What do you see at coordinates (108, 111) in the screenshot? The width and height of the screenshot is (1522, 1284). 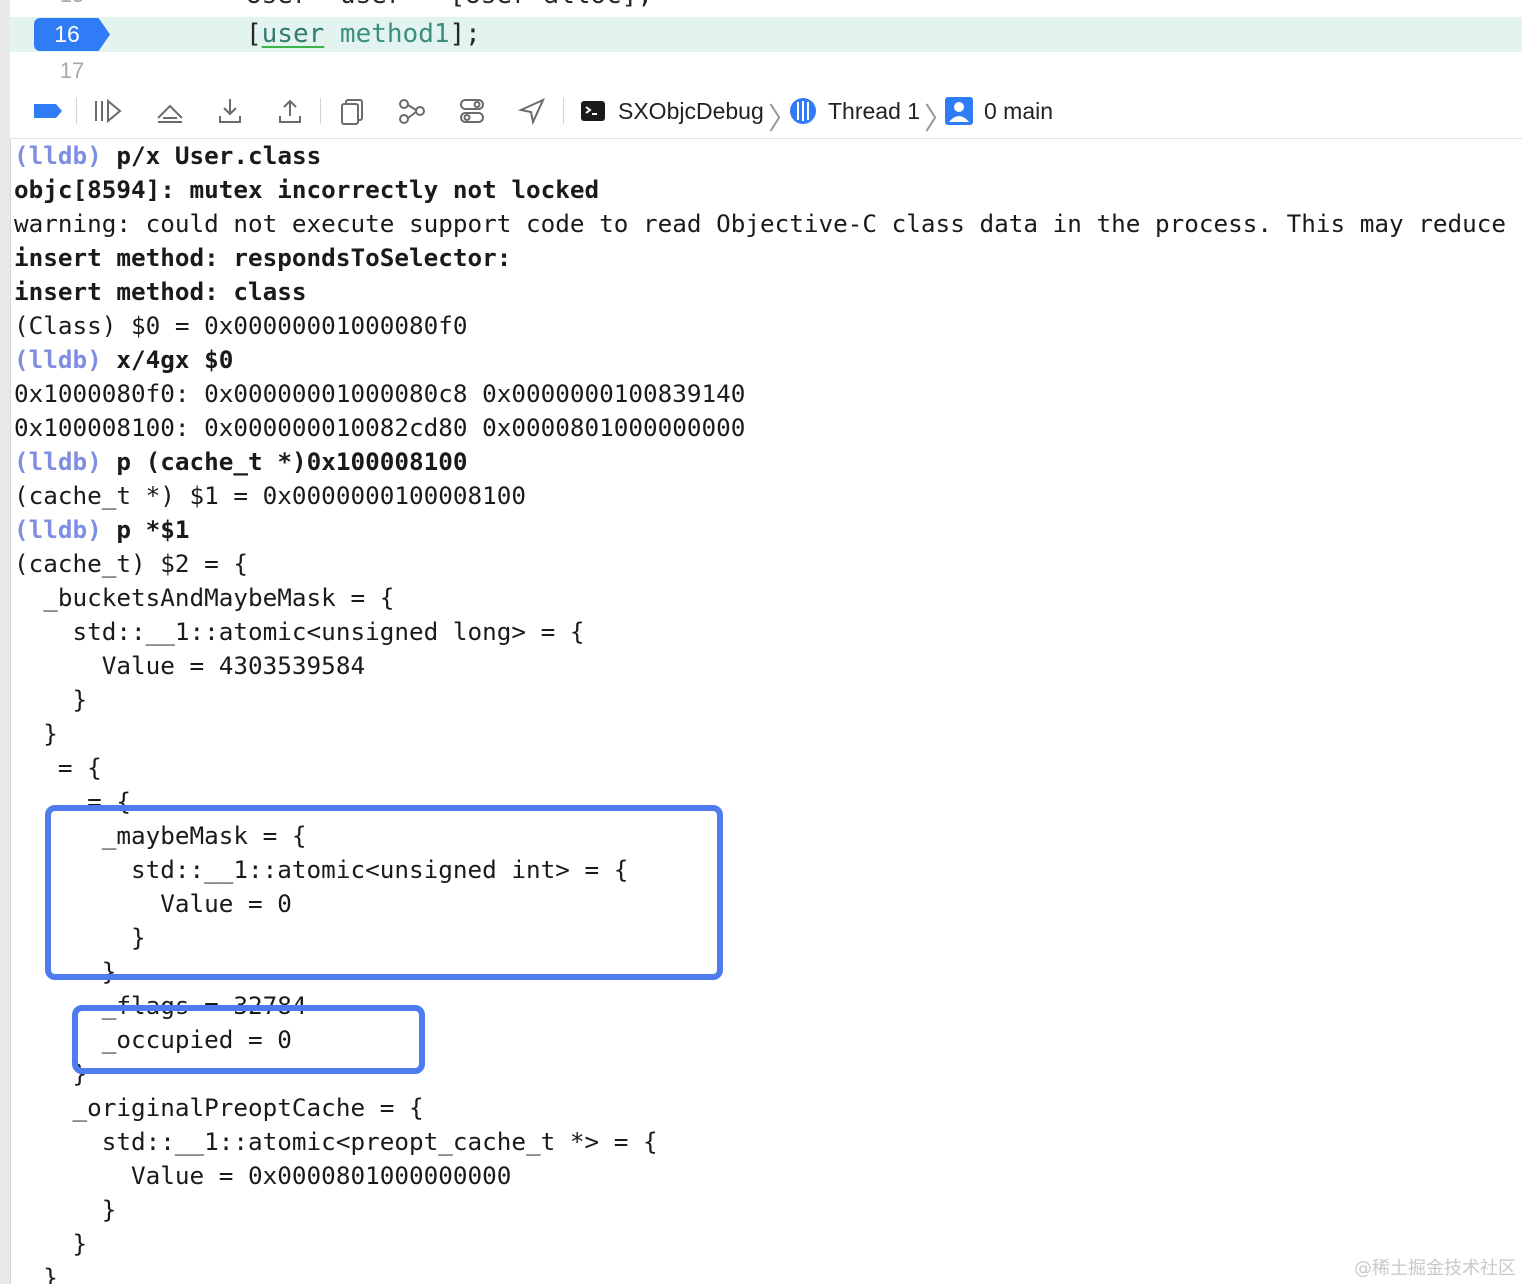 I see `continue-icon` at bounding box center [108, 111].